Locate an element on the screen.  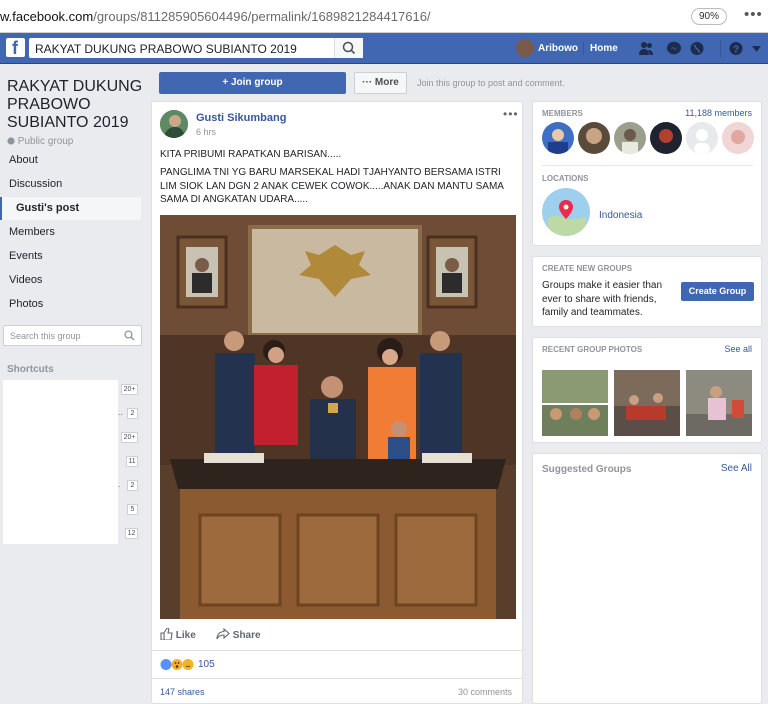
left-nav-photos: Photos is located at coordinates (70, 304).